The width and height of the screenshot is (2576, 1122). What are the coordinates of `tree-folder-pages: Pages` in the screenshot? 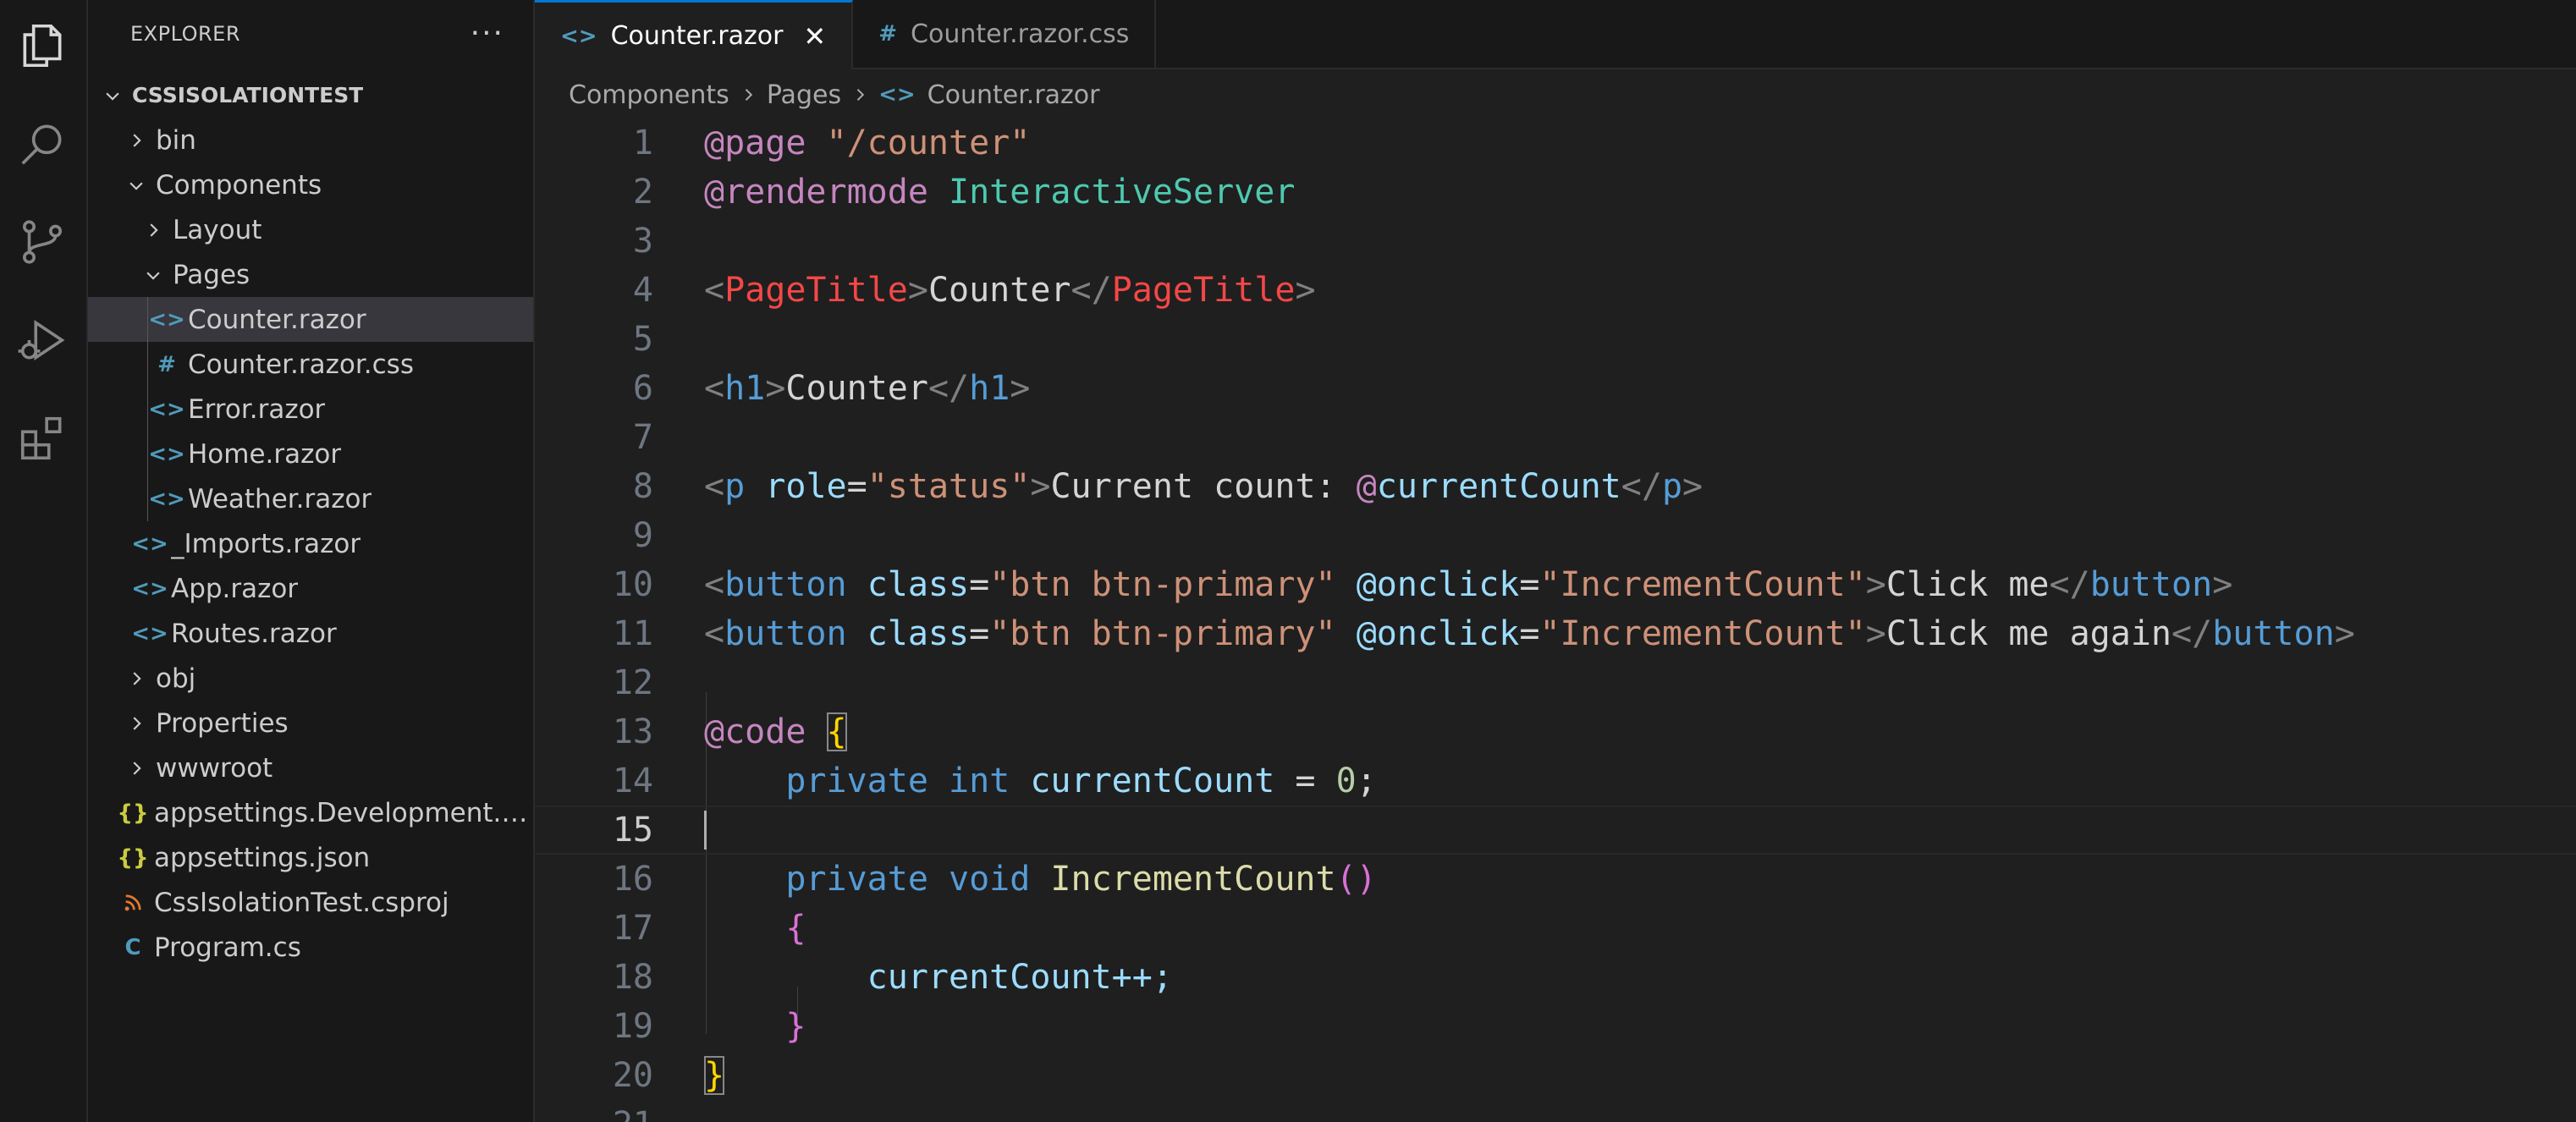 It's located at (310, 274).